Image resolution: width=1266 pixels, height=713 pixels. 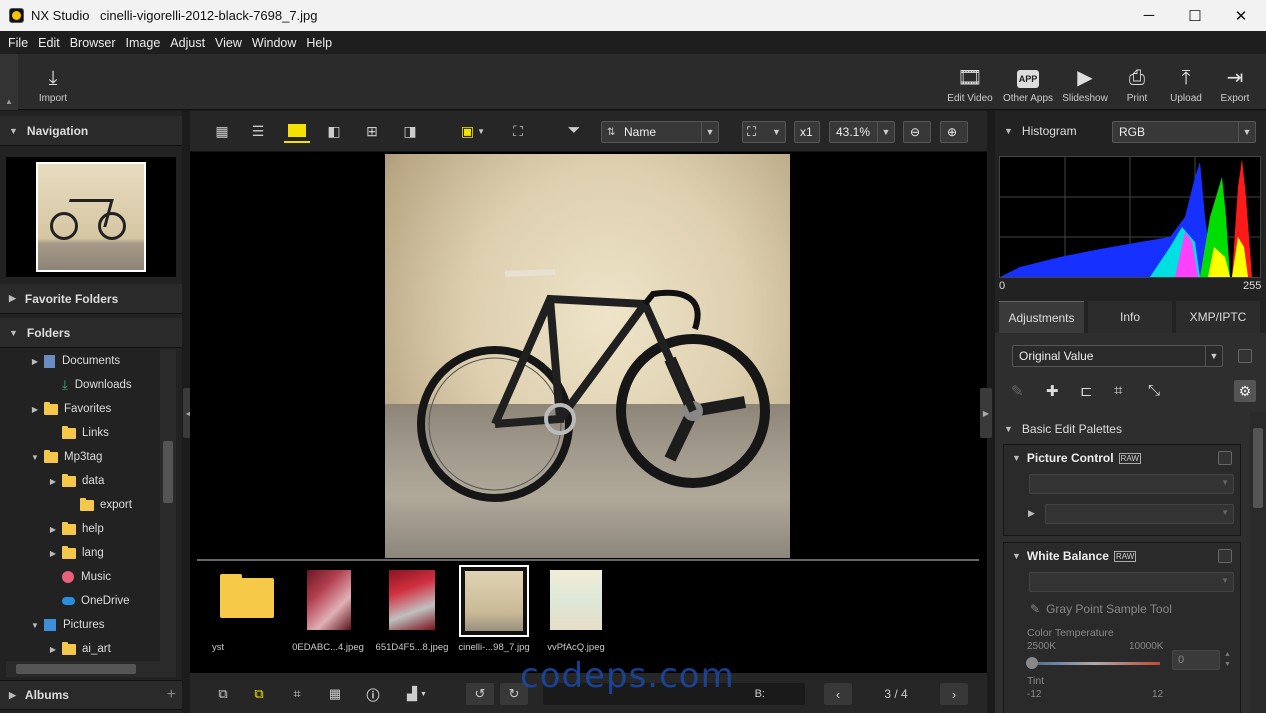 I want to click on picture-control-select: ▼, so click(x=1131, y=484).